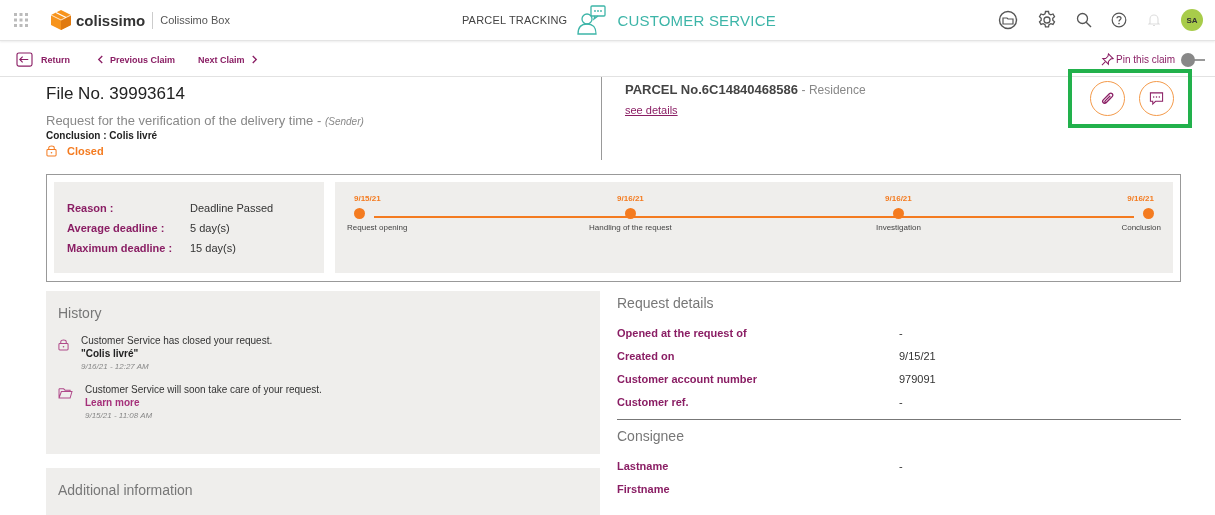  What do you see at coordinates (651, 110) in the screenshot?
I see `see-details-link: see details` at bounding box center [651, 110].